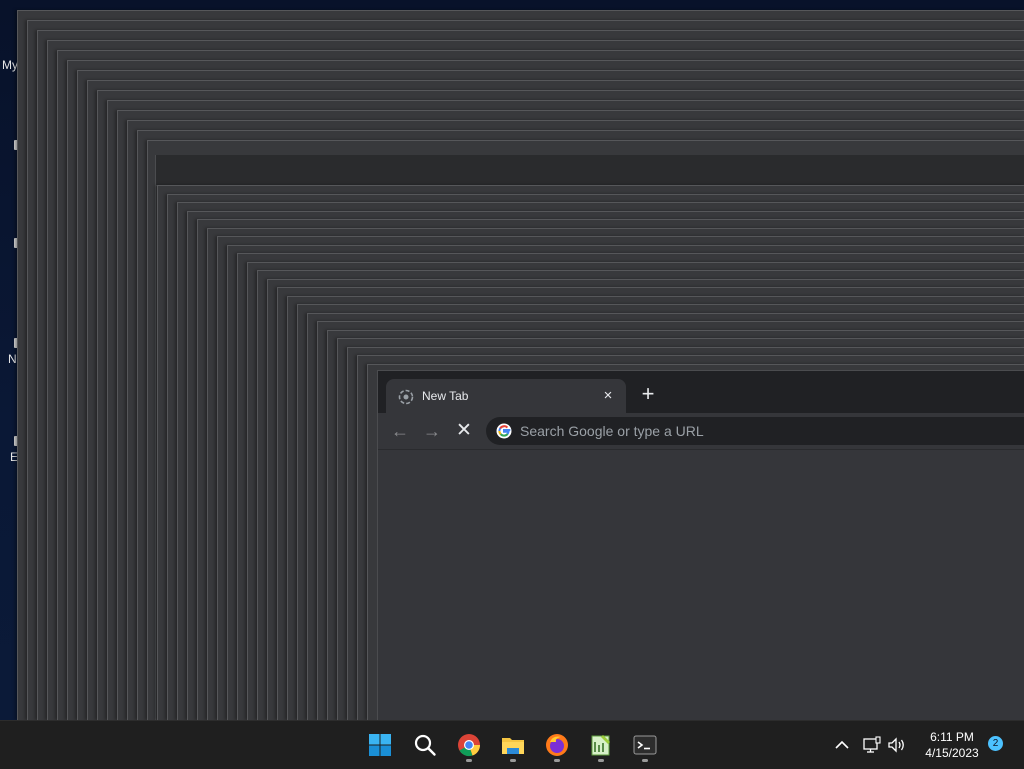 Image resolution: width=1024 pixels, height=769 pixels. I want to click on chrome-icon, so click(469, 745).